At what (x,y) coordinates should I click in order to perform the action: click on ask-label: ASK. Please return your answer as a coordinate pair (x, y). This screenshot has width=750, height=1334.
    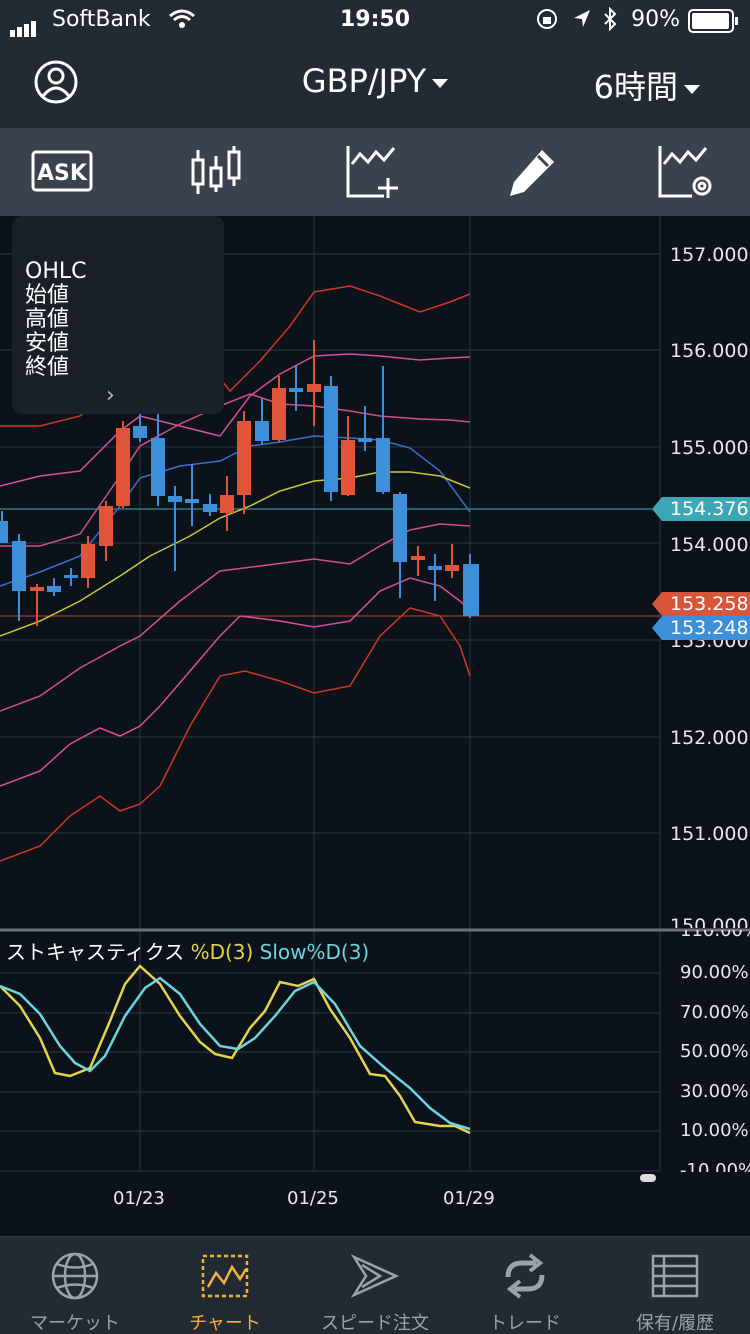
    Looking at the image, I should click on (62, 173).